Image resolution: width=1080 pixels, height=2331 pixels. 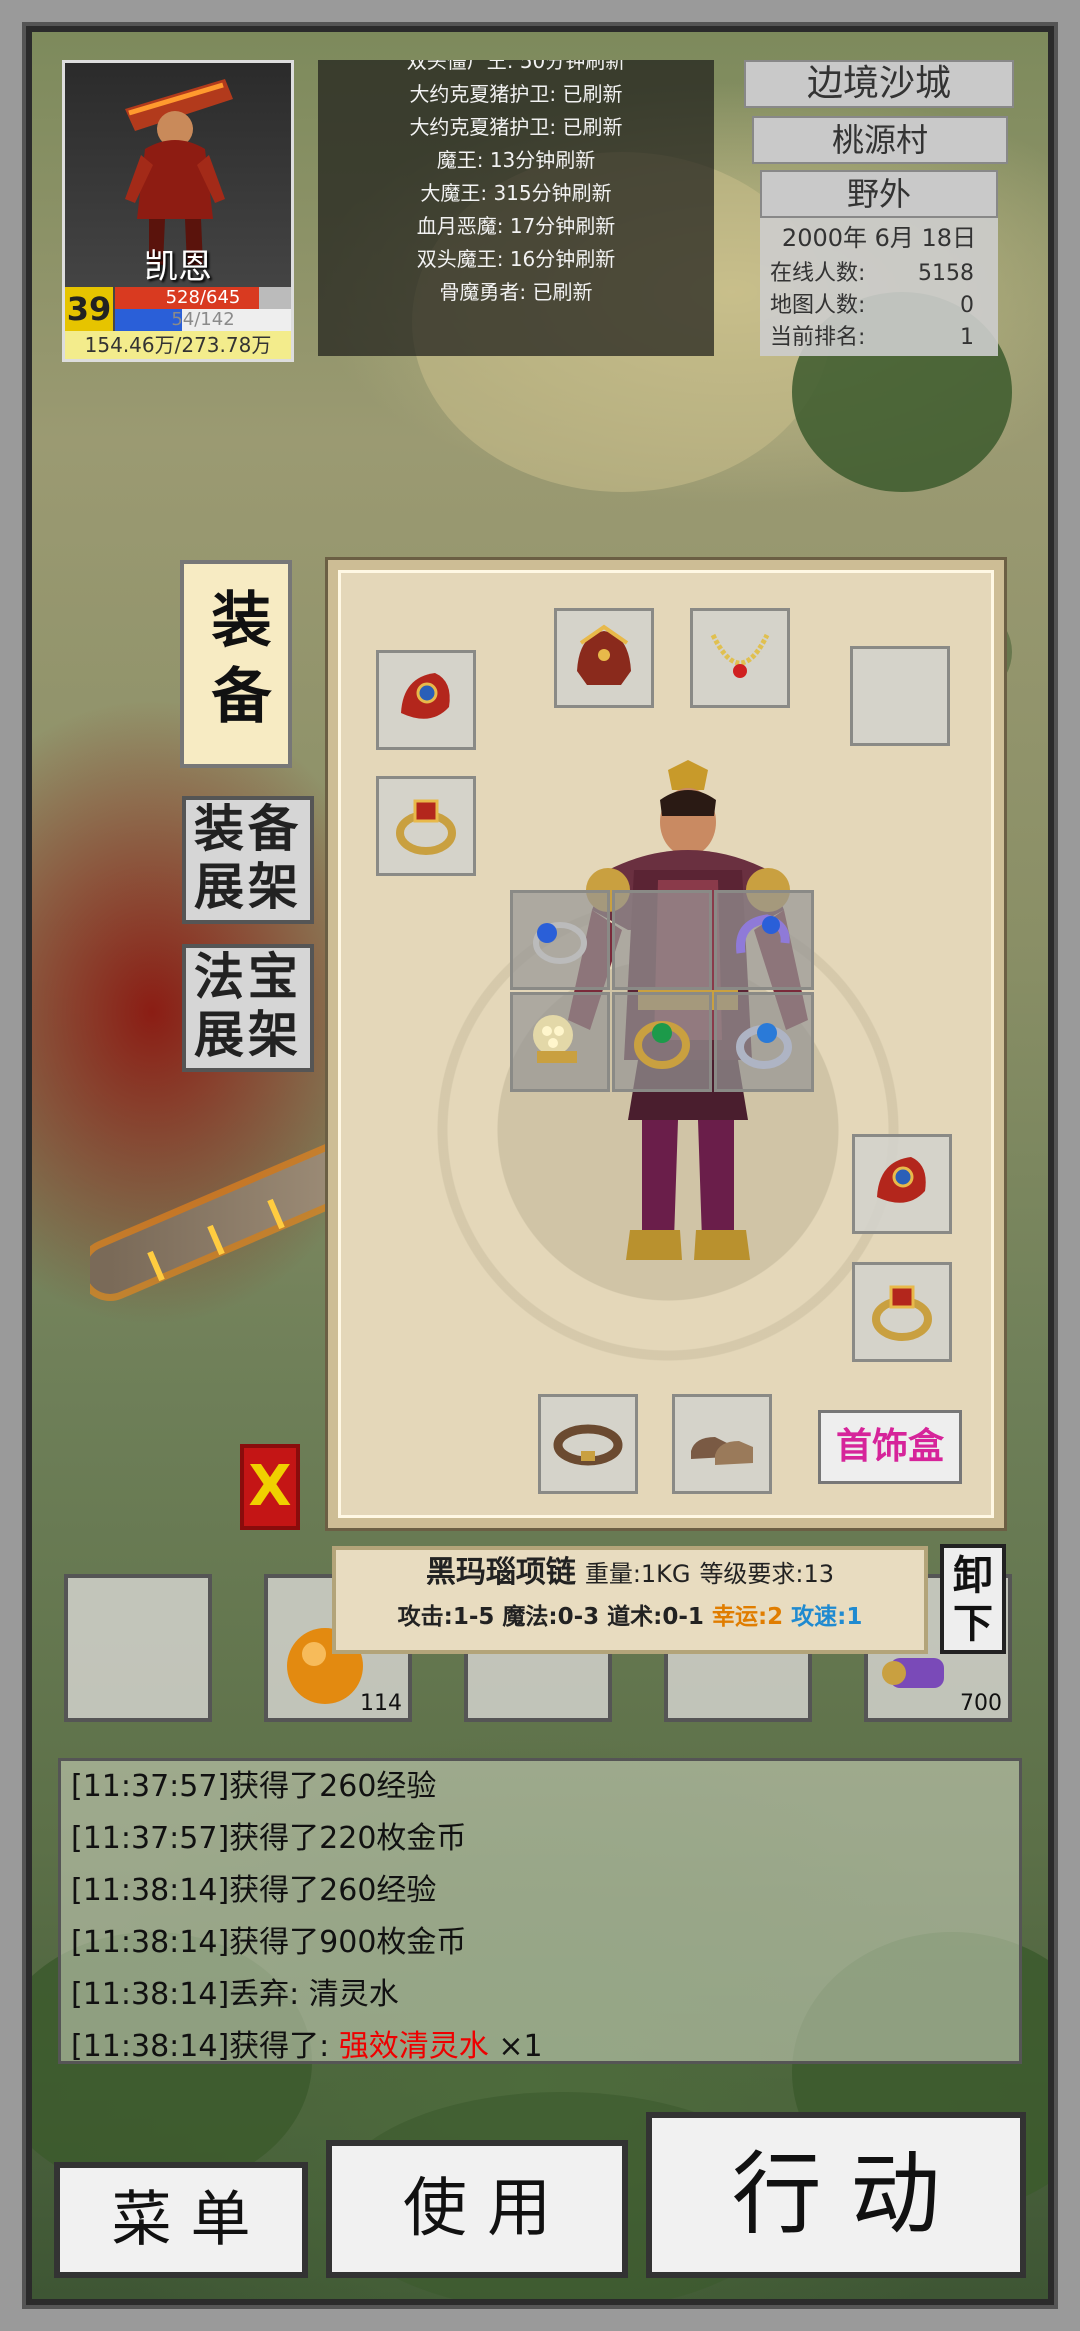 I want to click on boss-row: 大魔王: 315分钟刷新, so click(x=516, y=193).